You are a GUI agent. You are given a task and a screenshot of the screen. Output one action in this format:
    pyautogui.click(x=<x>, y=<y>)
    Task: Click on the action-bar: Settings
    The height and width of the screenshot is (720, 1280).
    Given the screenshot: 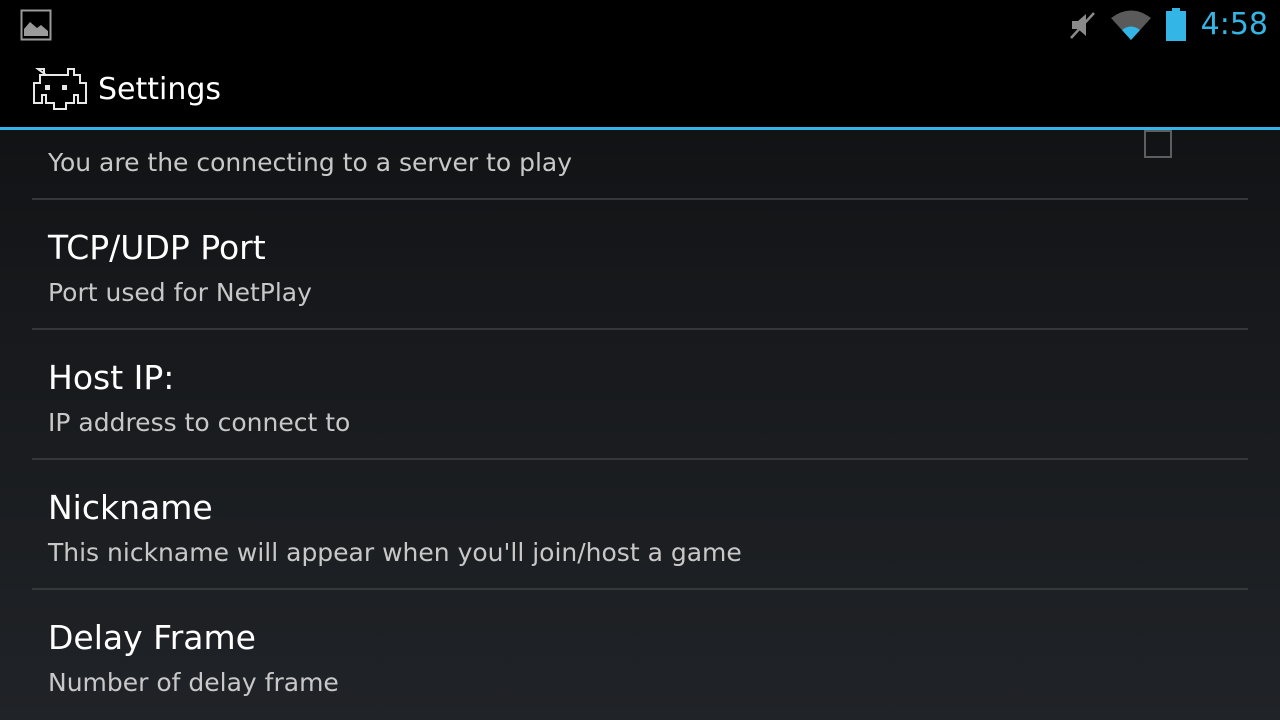 What is the action you would take?
    pyautogui.click(x=640, y=90)
    